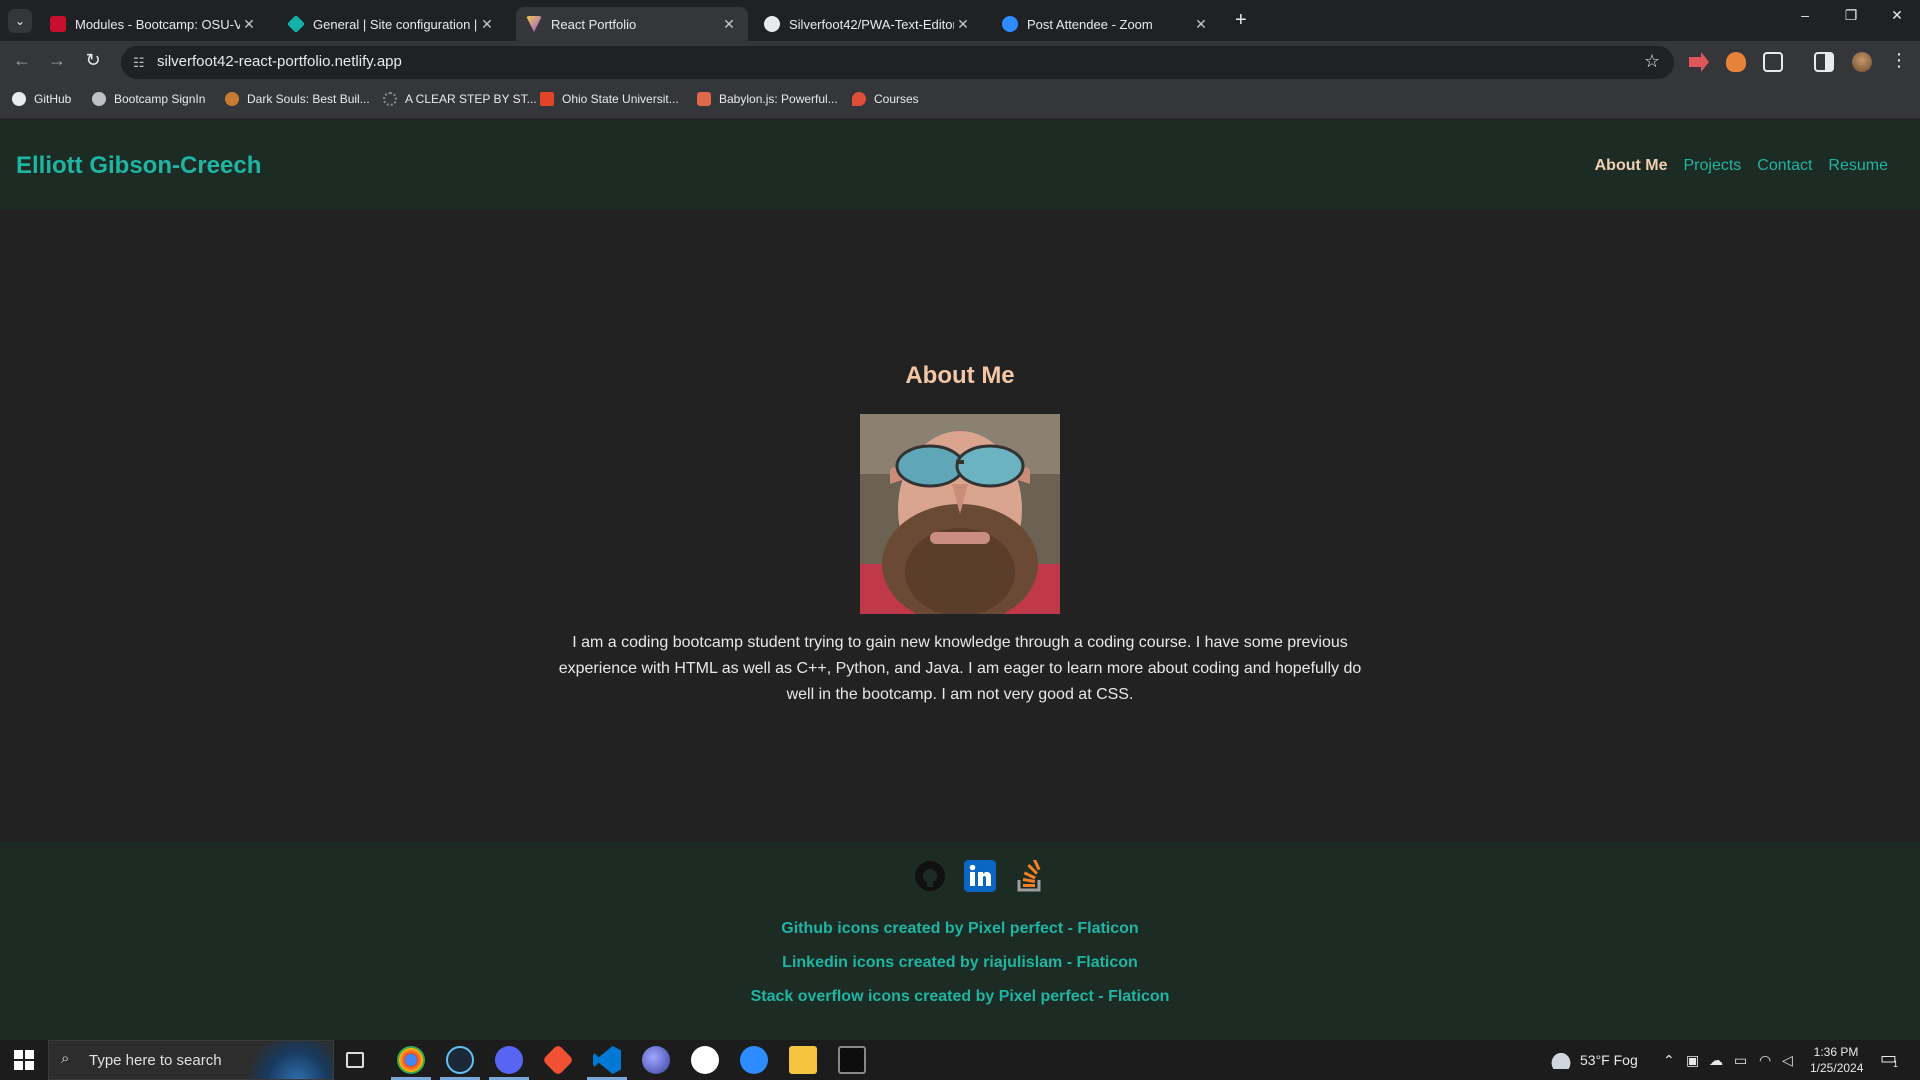 The width and height of the screenshot is (1920, 1080). I want to click on netlify-favicon-icon, so click(296, 24).